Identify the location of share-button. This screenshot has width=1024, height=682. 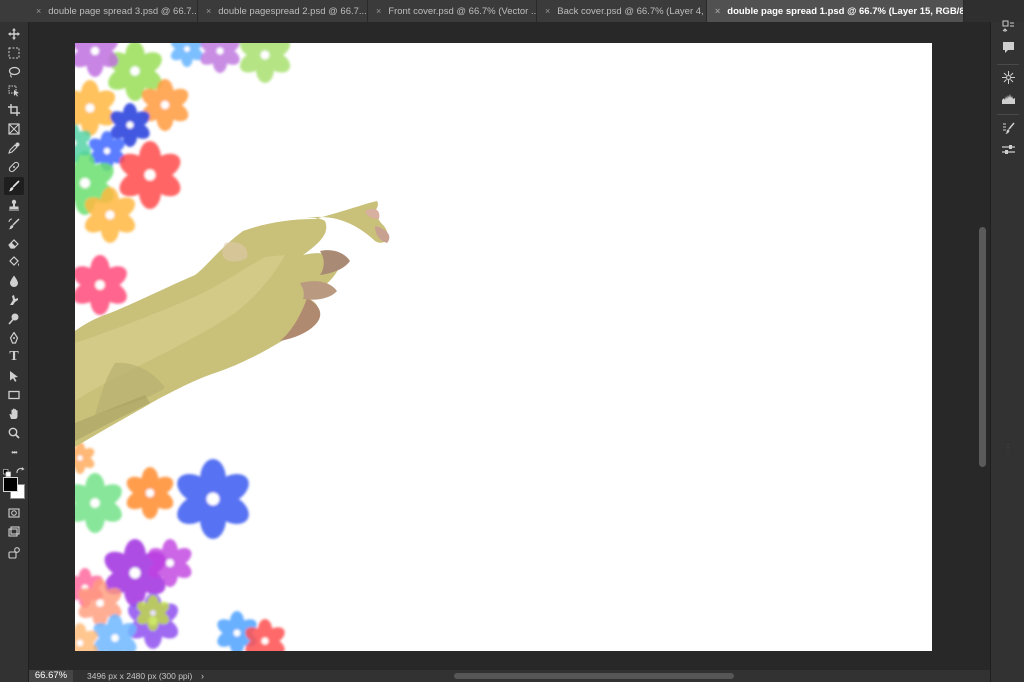
(14, 553).